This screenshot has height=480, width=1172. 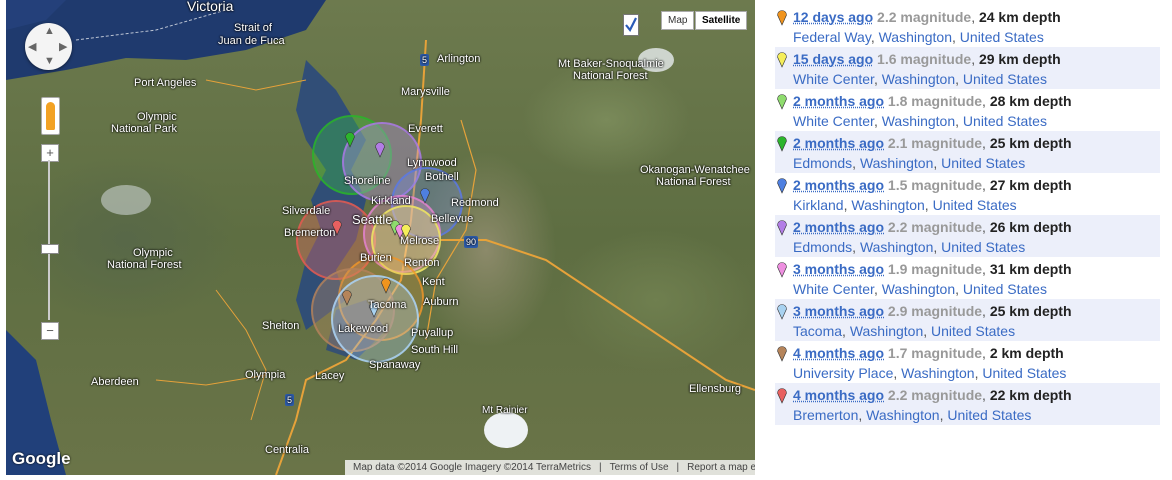 I want to click on report-error-link: Report a map error, so click(x=719, y=467).